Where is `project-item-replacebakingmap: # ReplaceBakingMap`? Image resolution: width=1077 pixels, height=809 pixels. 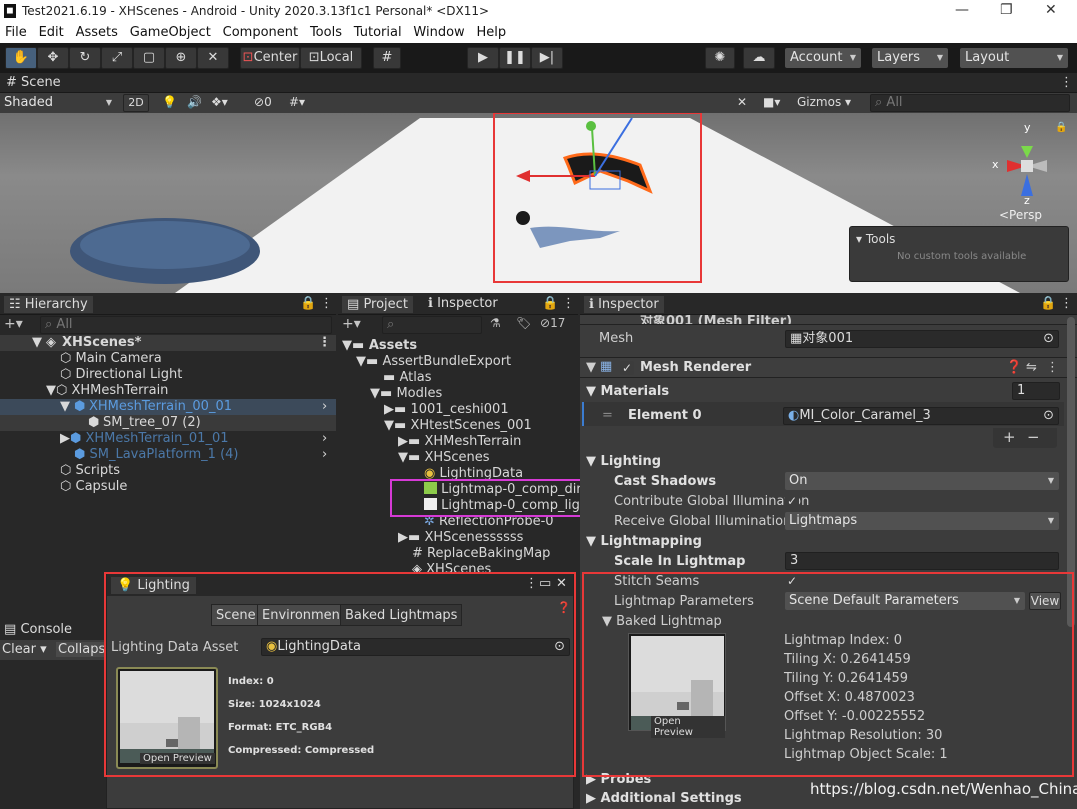
project-item-replacebakingmap: # ReplaceBakingMap is located at coordinates (481, 553).